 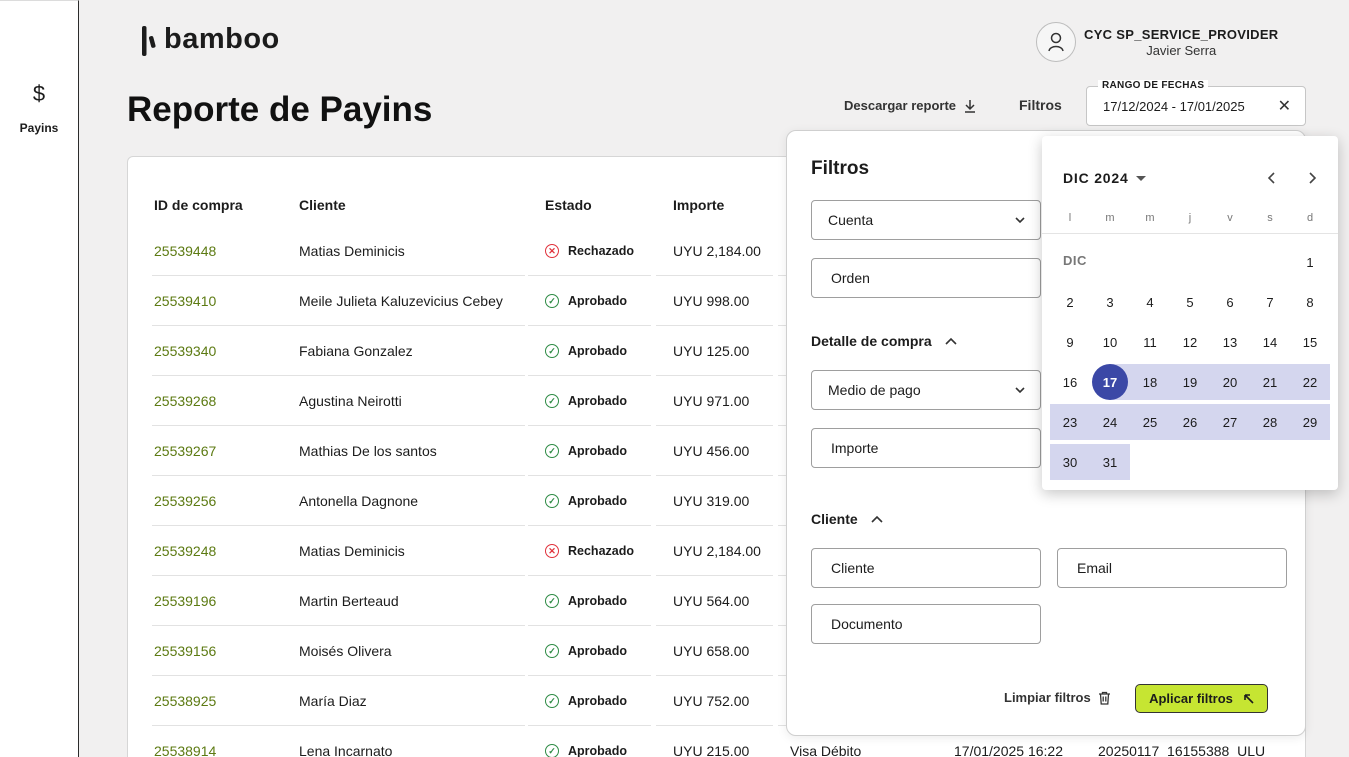 What do you see at coordinates (1096, 178) in the screenshot?
I see `month-year-label: DIC 2024` at bounding box center [1096, 178].